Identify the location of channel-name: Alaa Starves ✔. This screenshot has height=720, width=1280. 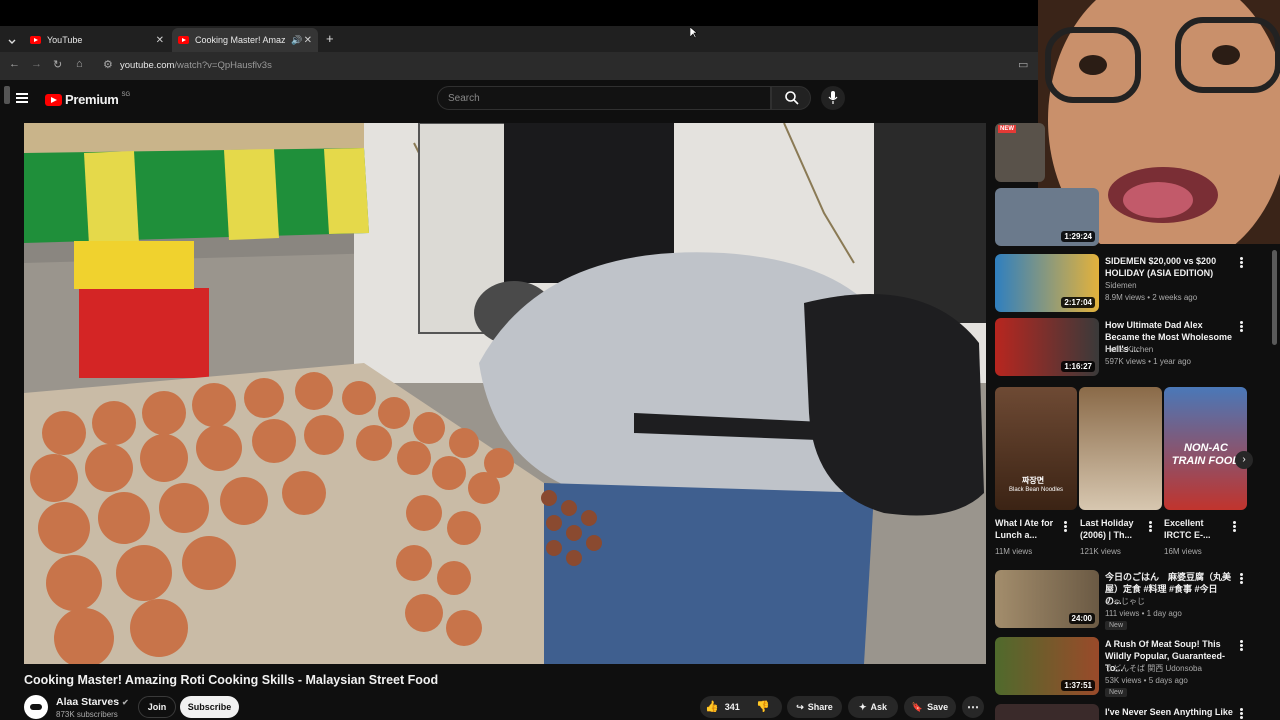
(92, 702).